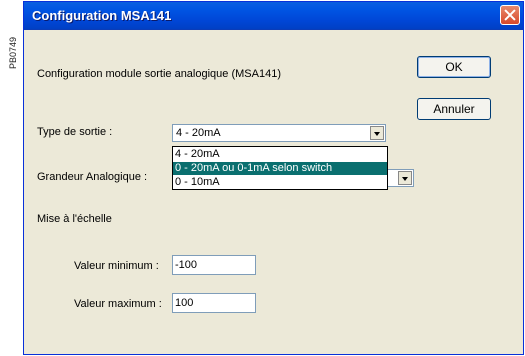 Image resolution: width=525 pixels, height=356 pixels. What do you see at coordinates (279, 133) in the screenshot?
I see `type-sortie-select: 4 - 20mA` at bounding box center [279, 133].